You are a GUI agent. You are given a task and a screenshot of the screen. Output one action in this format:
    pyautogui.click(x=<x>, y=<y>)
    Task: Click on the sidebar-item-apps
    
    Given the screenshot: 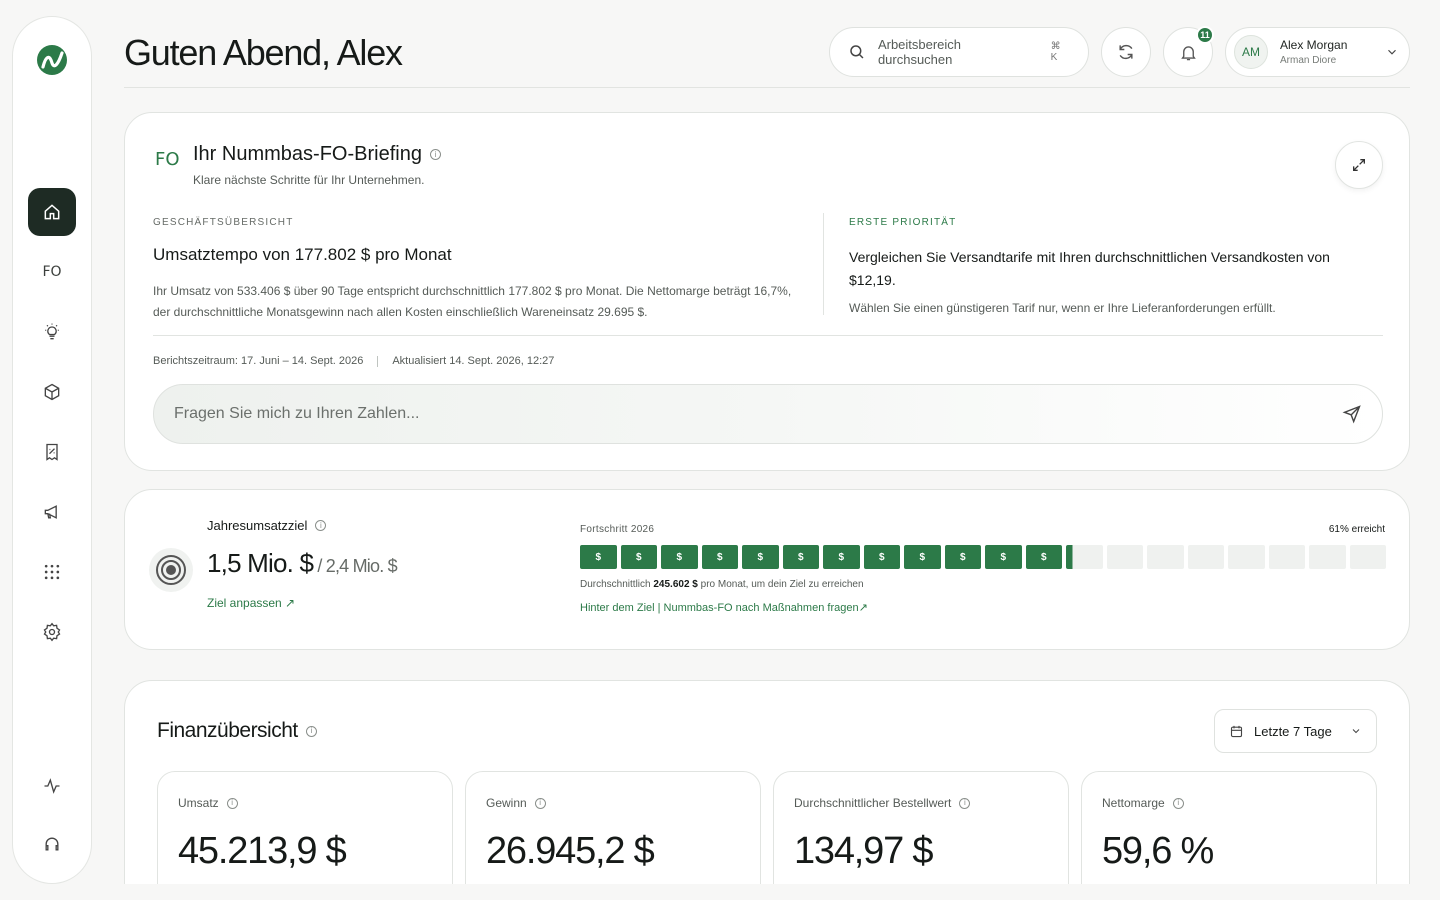 What is the action you would take?
    pyautogui.click(x=52, y=572)
    